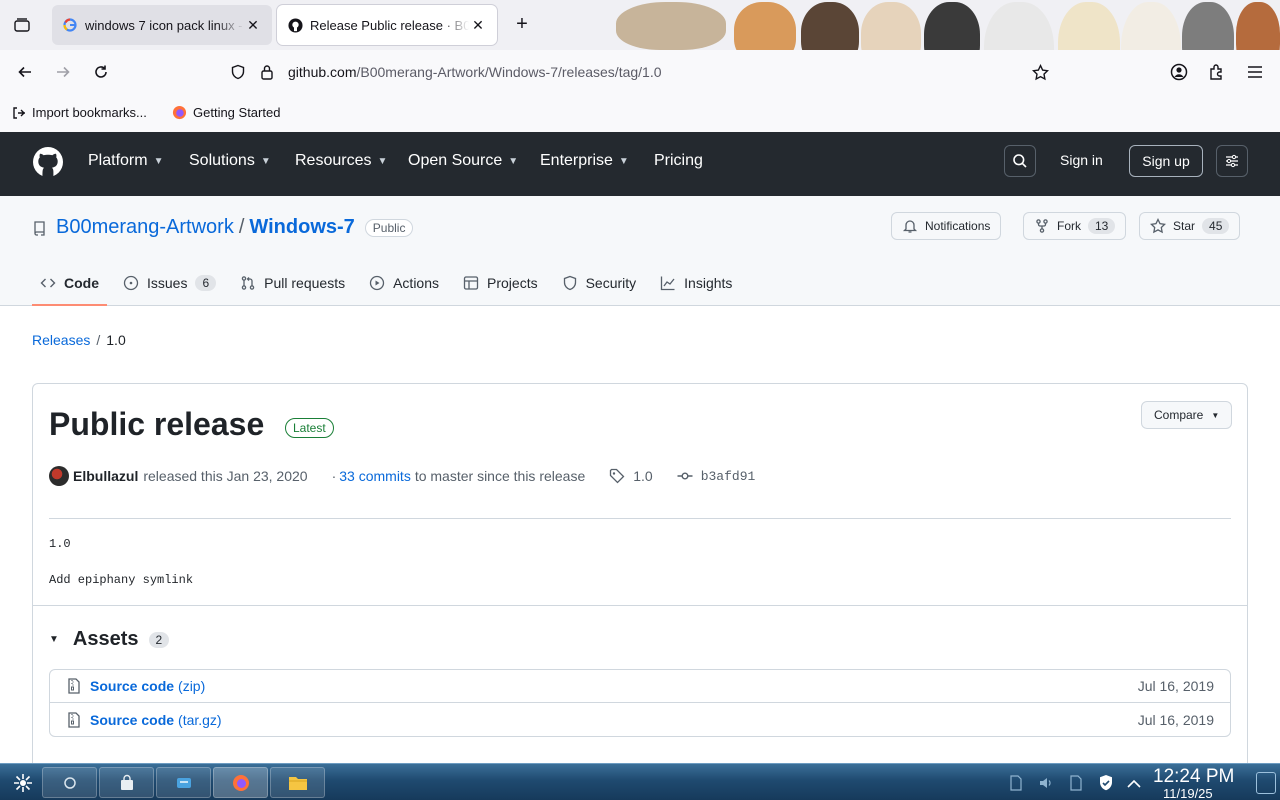 Image resolution: width=1280 pixels, height=800 pixels. What do you see at coordinates (267, 74) in the screenshot?
I see `lock-icon` at bounding box center [267, 74].